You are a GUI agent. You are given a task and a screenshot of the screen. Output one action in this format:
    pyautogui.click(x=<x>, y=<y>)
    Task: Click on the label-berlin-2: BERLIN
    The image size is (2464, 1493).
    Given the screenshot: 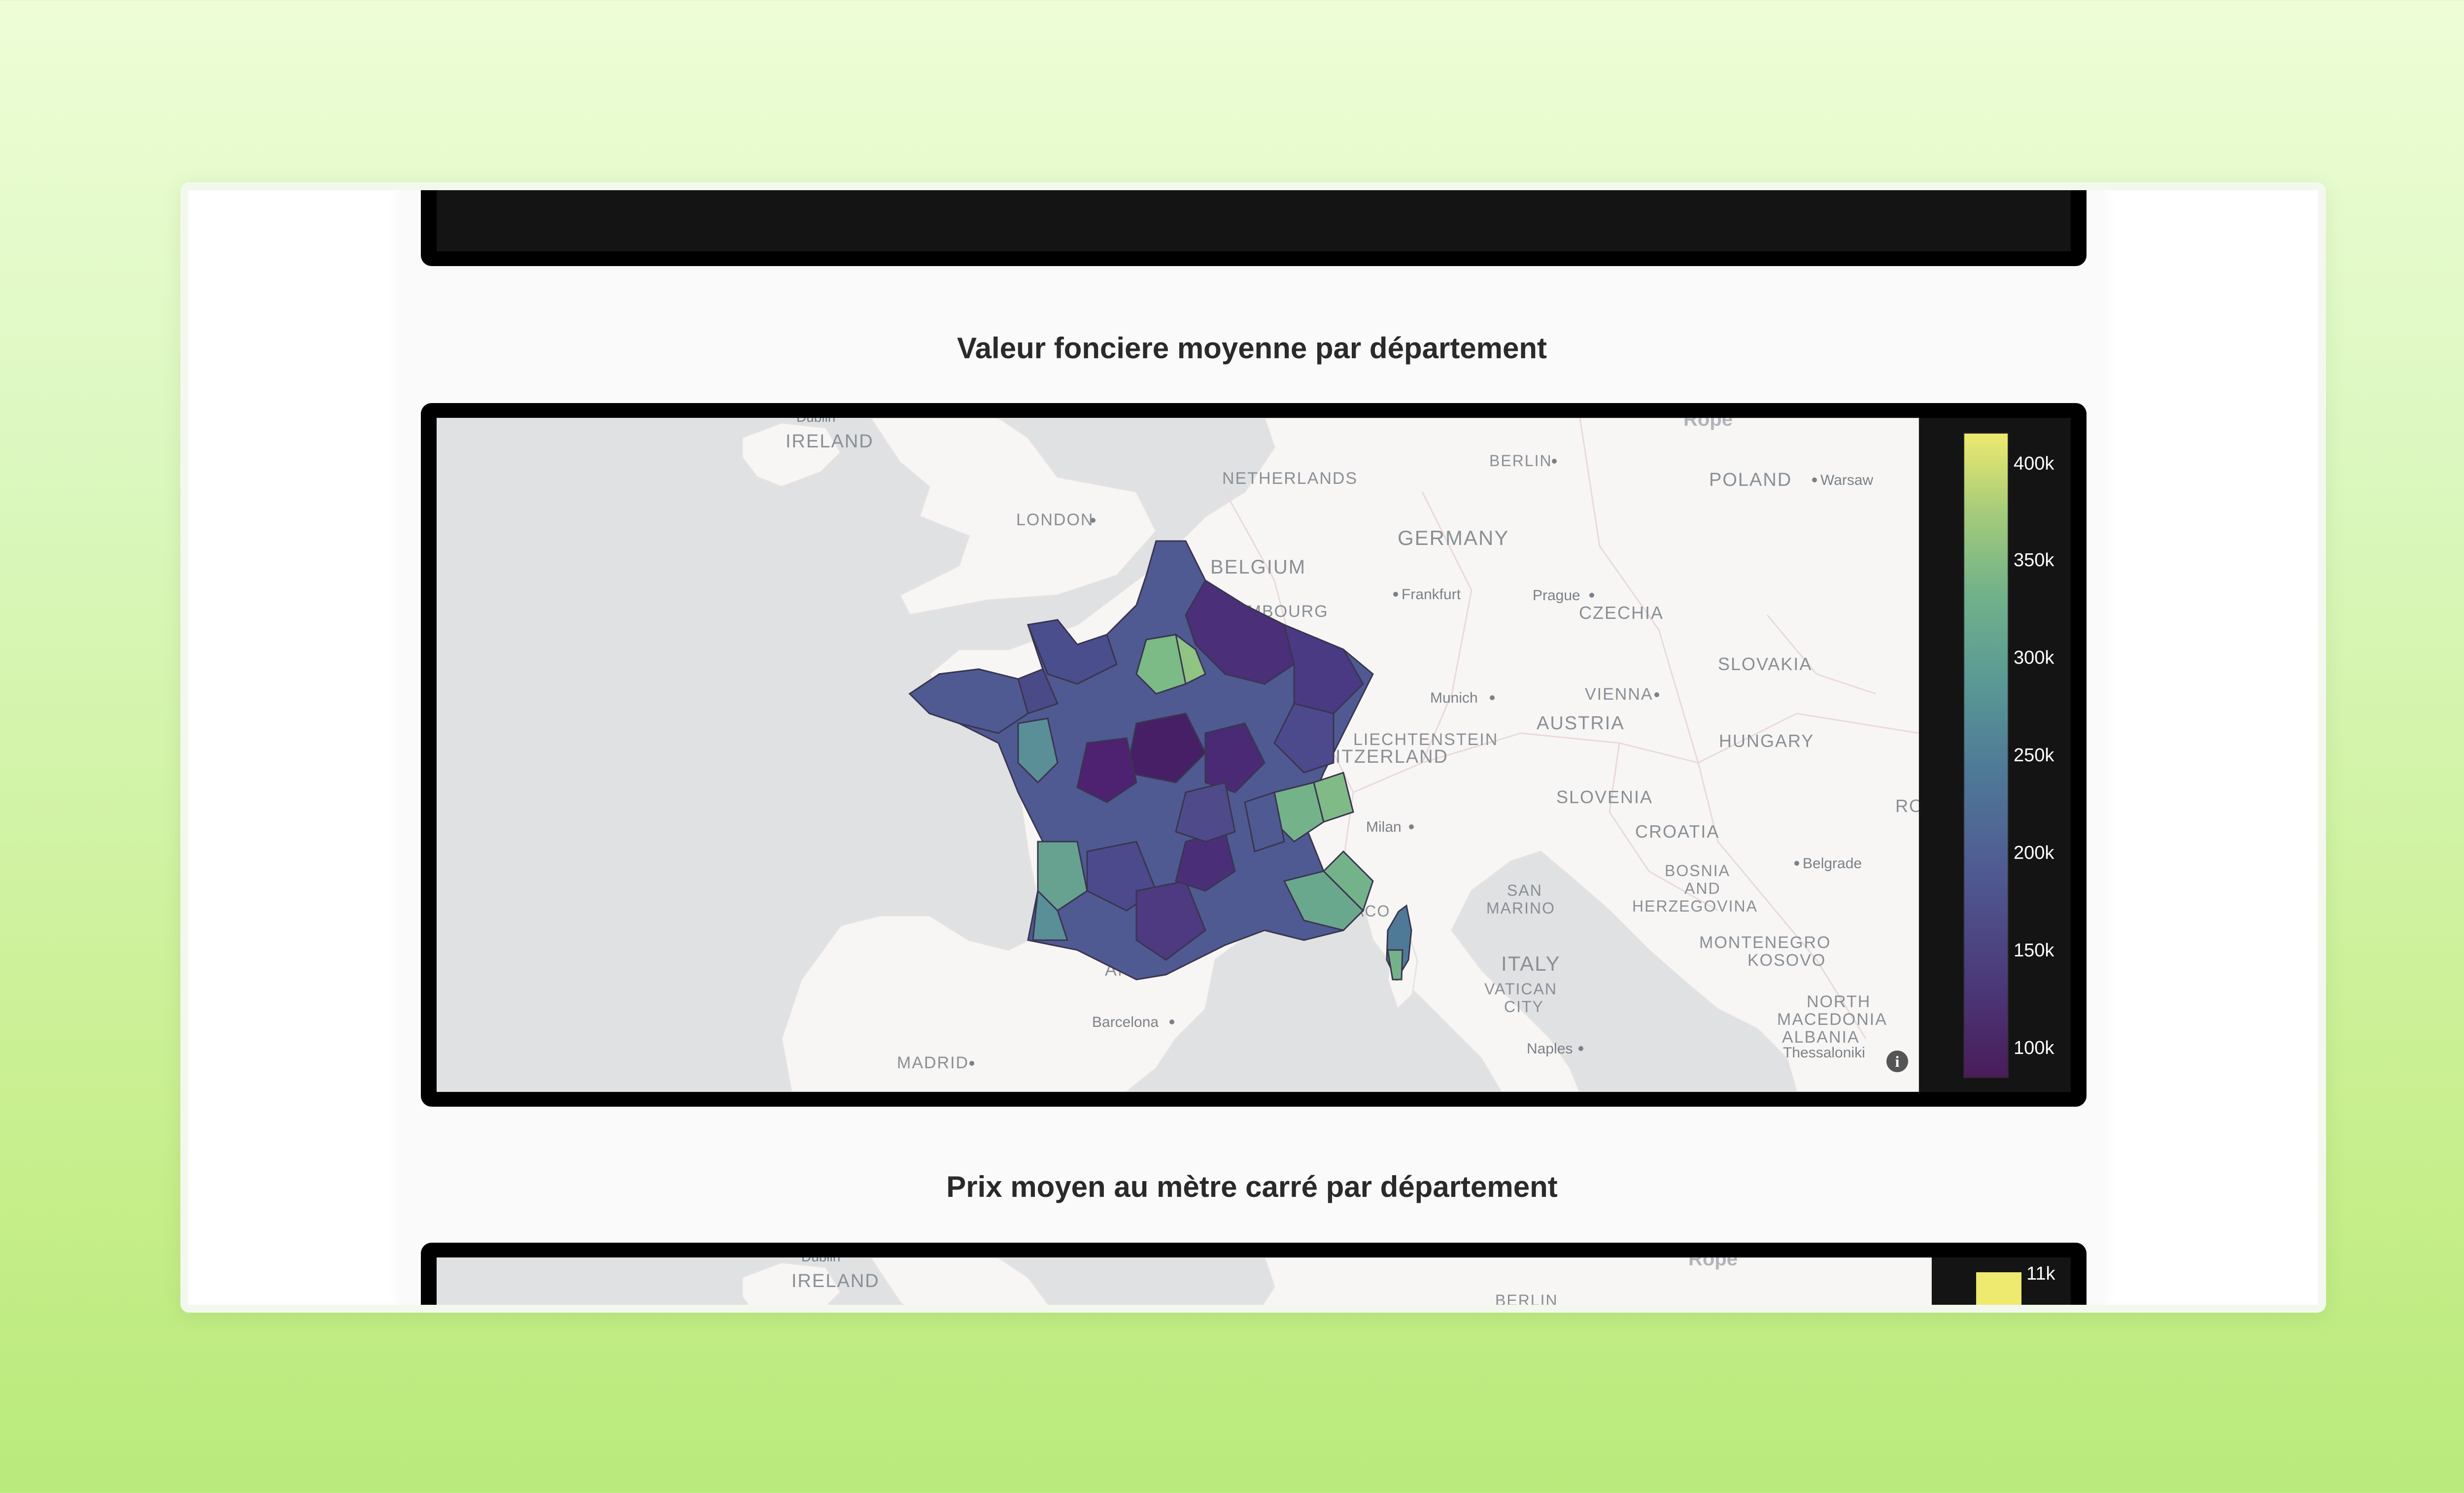 What is the action you would take?
    pyautogui.click(x=1526, y=1298)
    